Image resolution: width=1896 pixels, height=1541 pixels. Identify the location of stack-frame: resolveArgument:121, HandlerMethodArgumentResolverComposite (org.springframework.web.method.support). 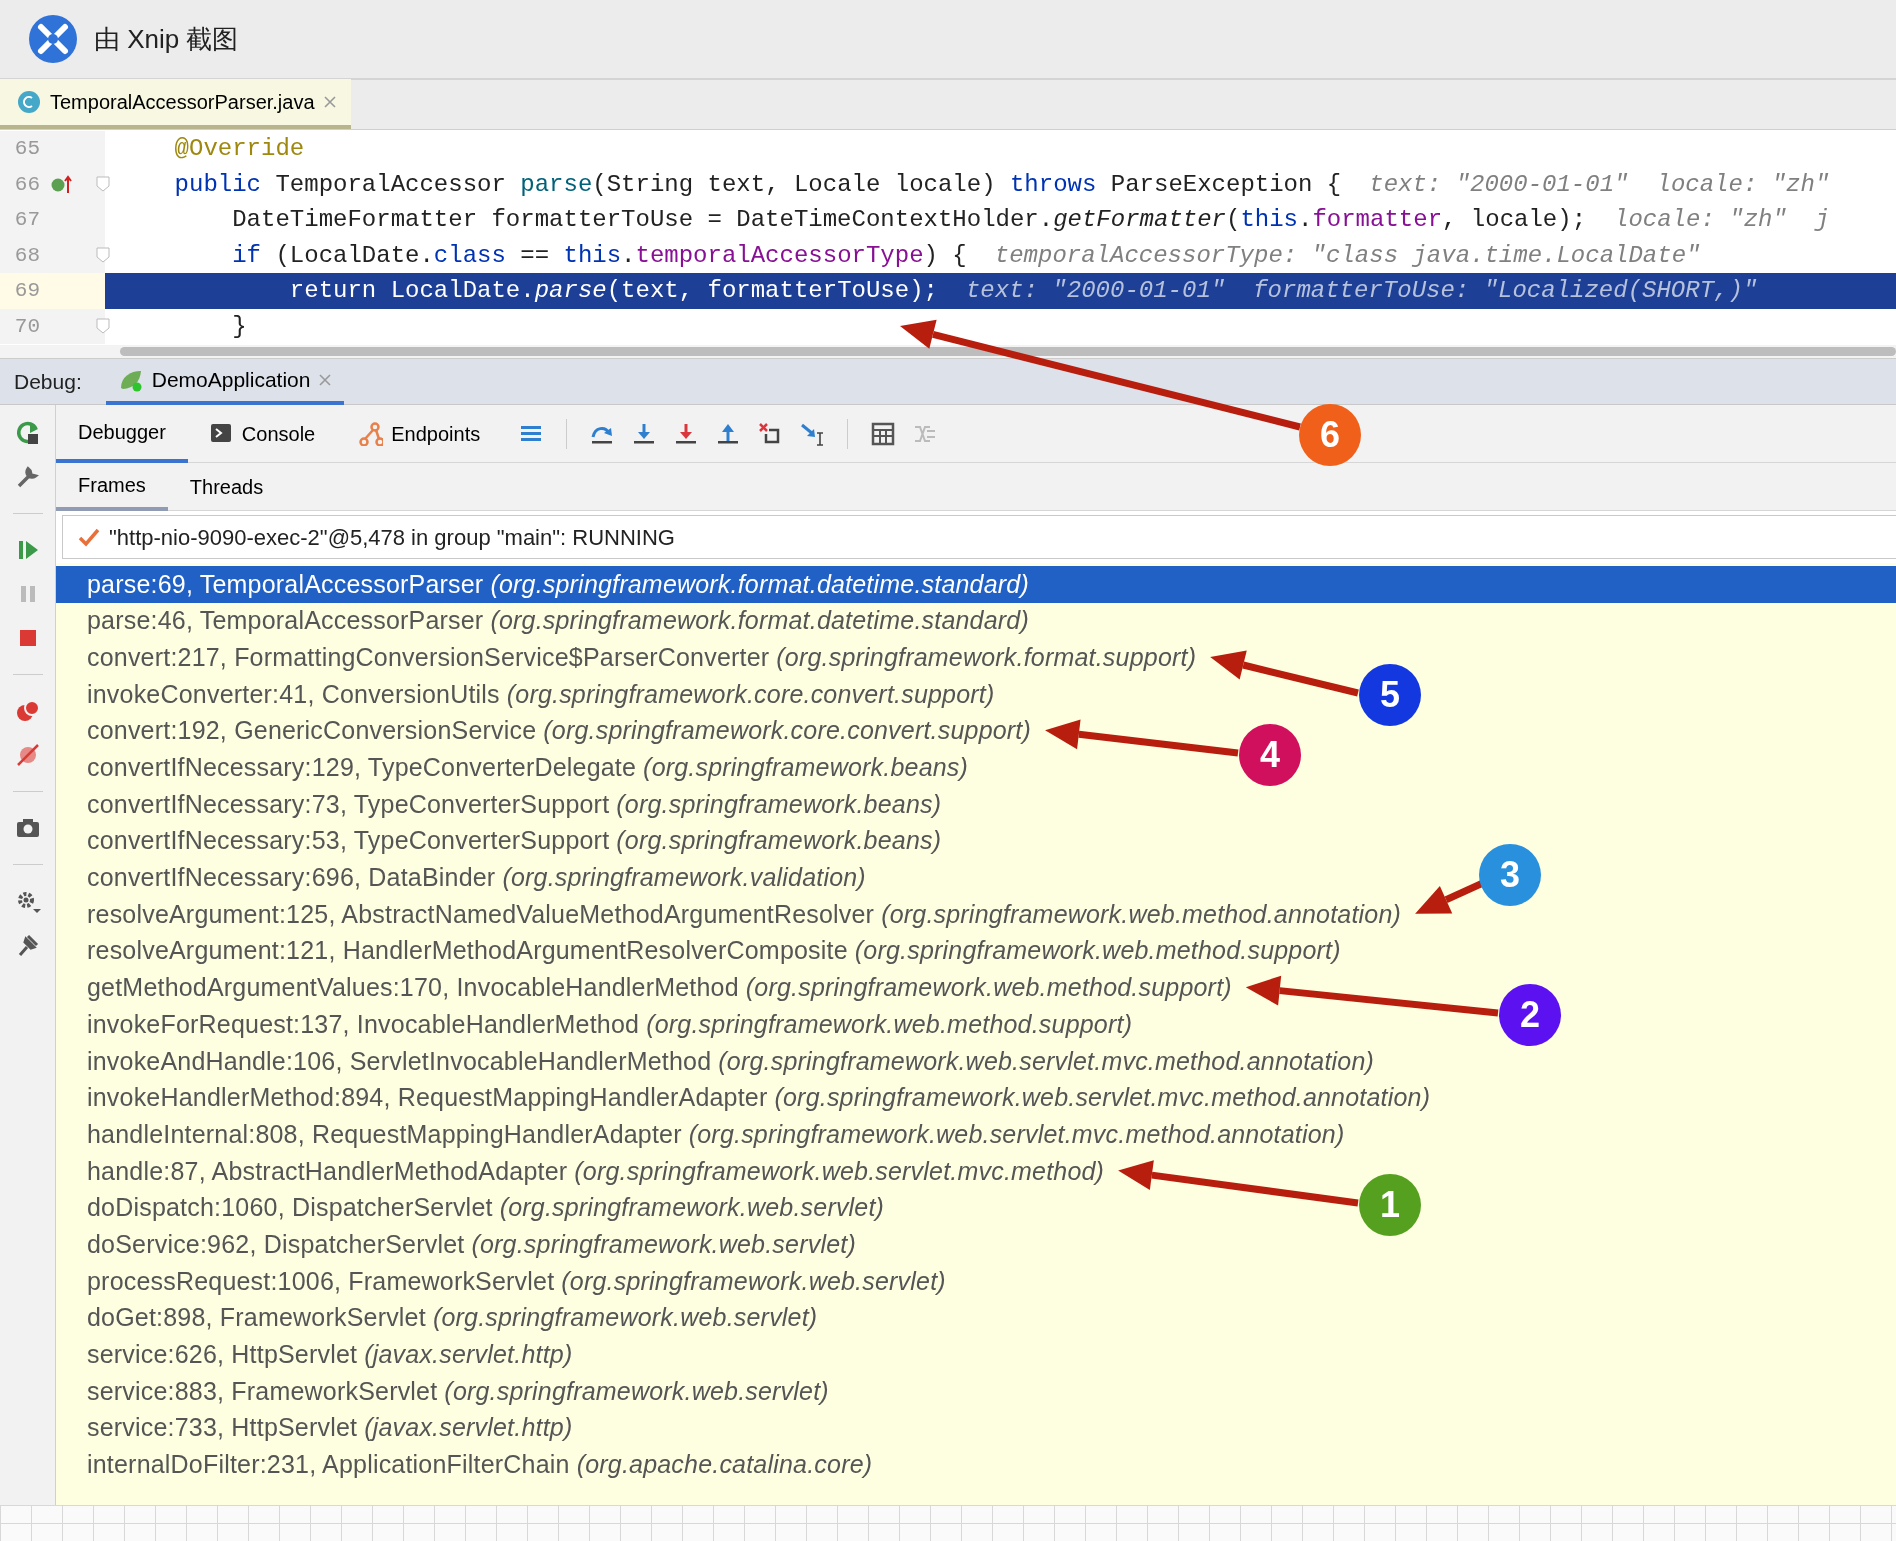
(714, 951).